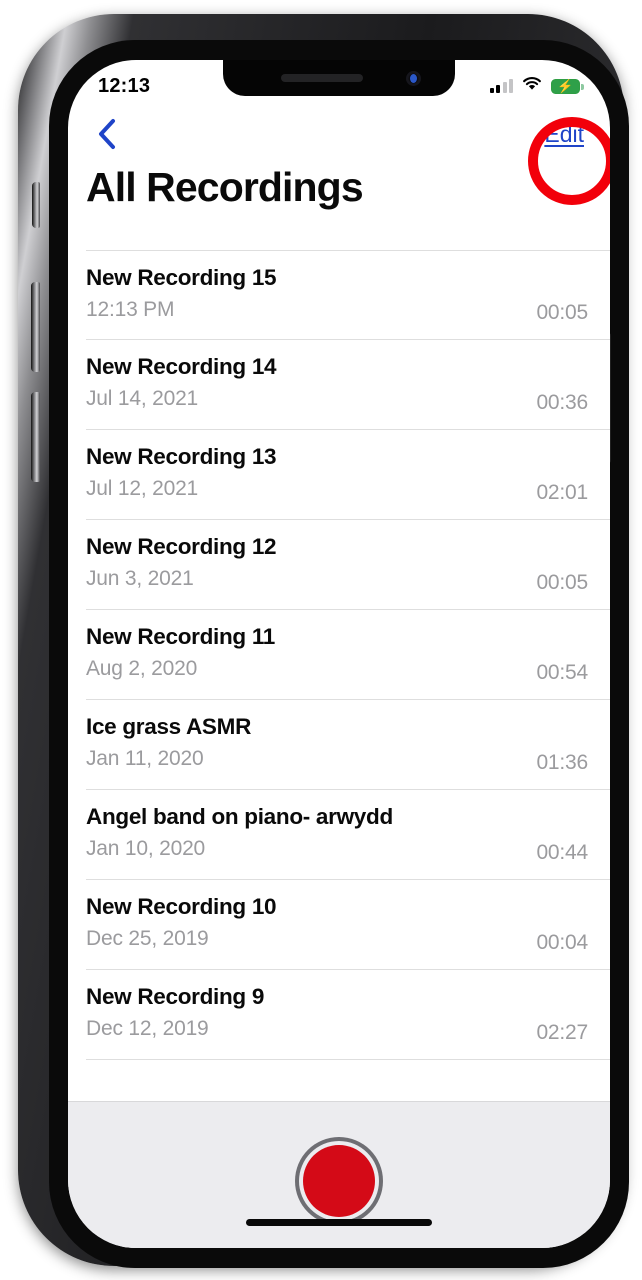 The width and height of the screenshot is (642, 1280). What do you see at coordinates (142, 488) in the screenshot?
I see `recording-date: Jul 12, 2021` at bounding box center [142, 488].